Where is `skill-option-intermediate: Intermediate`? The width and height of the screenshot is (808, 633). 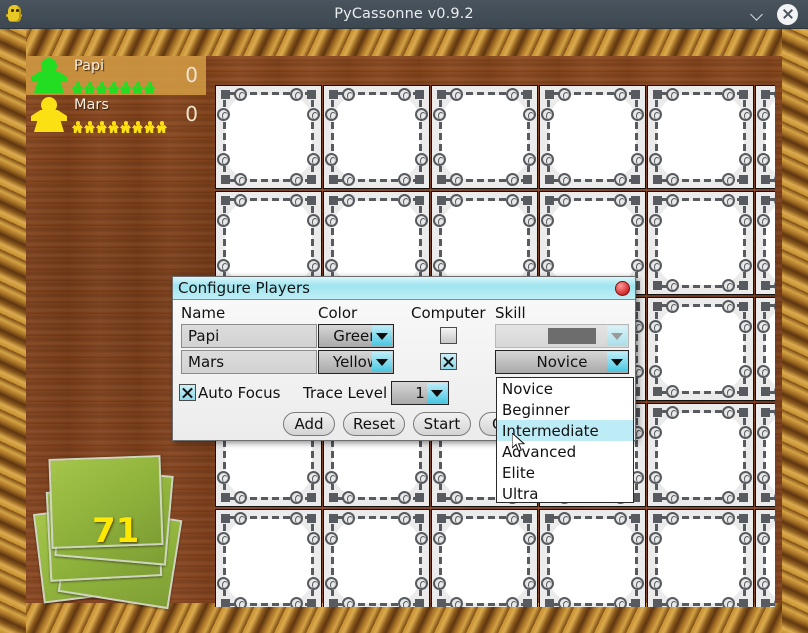
skill-option-intermediate: Intermediate is located at coordinates (565, 430).